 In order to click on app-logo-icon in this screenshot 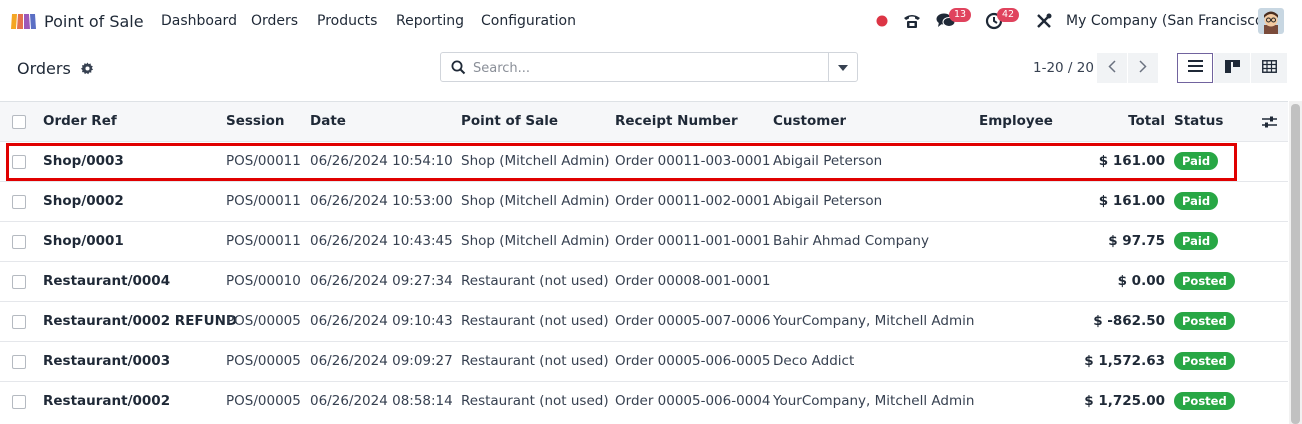, I will do `click(23, 21)`.